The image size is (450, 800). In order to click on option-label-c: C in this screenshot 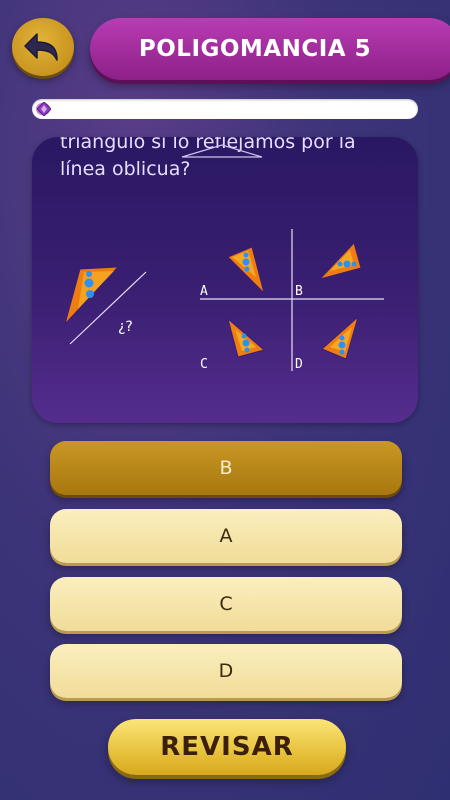, I will do `click(204, 364)`.